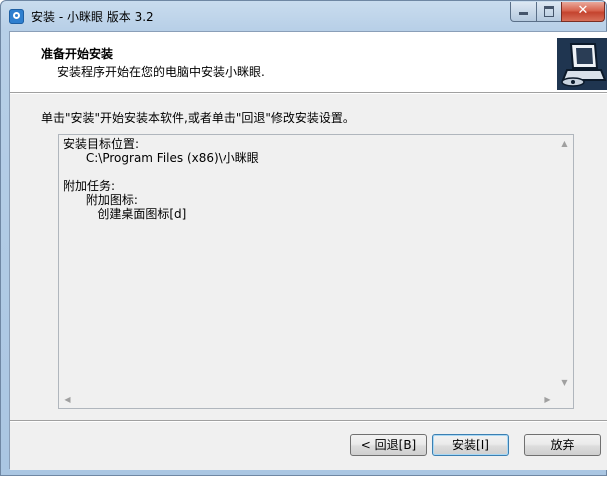  Describe the element at coordinates (77, 54) in the screenshot. I see `page-title: 准备开始安装` at that location.